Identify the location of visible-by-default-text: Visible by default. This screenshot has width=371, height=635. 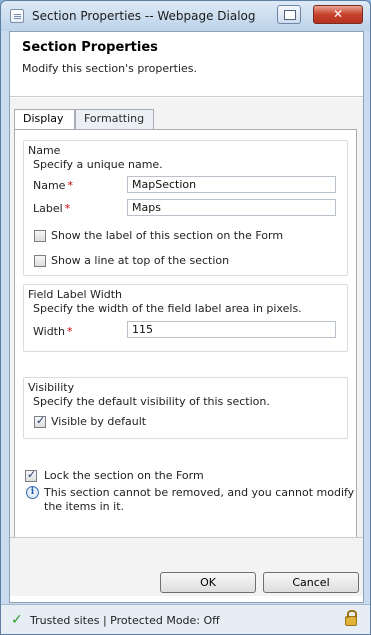
(99, 421).